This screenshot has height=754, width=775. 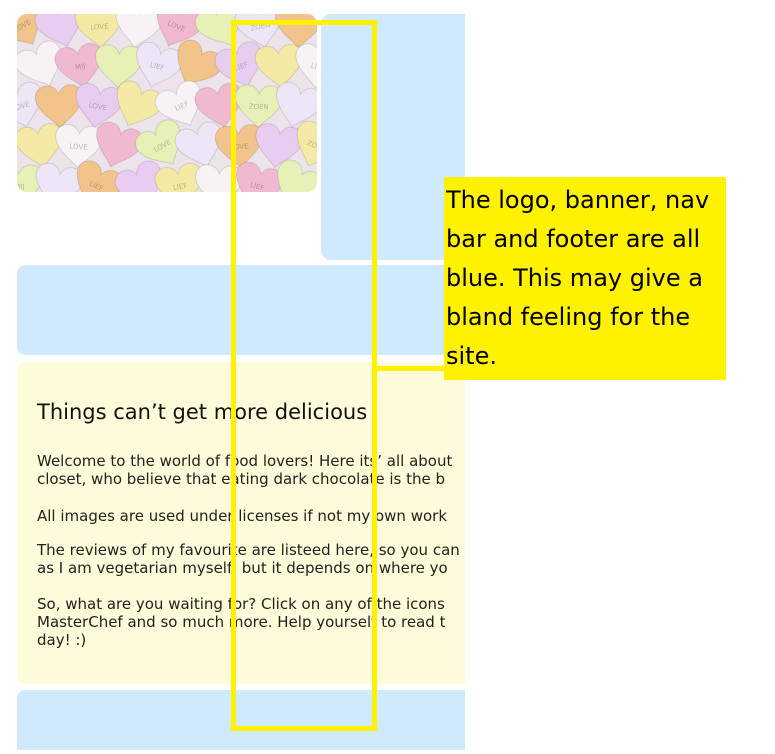 I want to click on annotation-connector-line, so click(x=408, y=368).